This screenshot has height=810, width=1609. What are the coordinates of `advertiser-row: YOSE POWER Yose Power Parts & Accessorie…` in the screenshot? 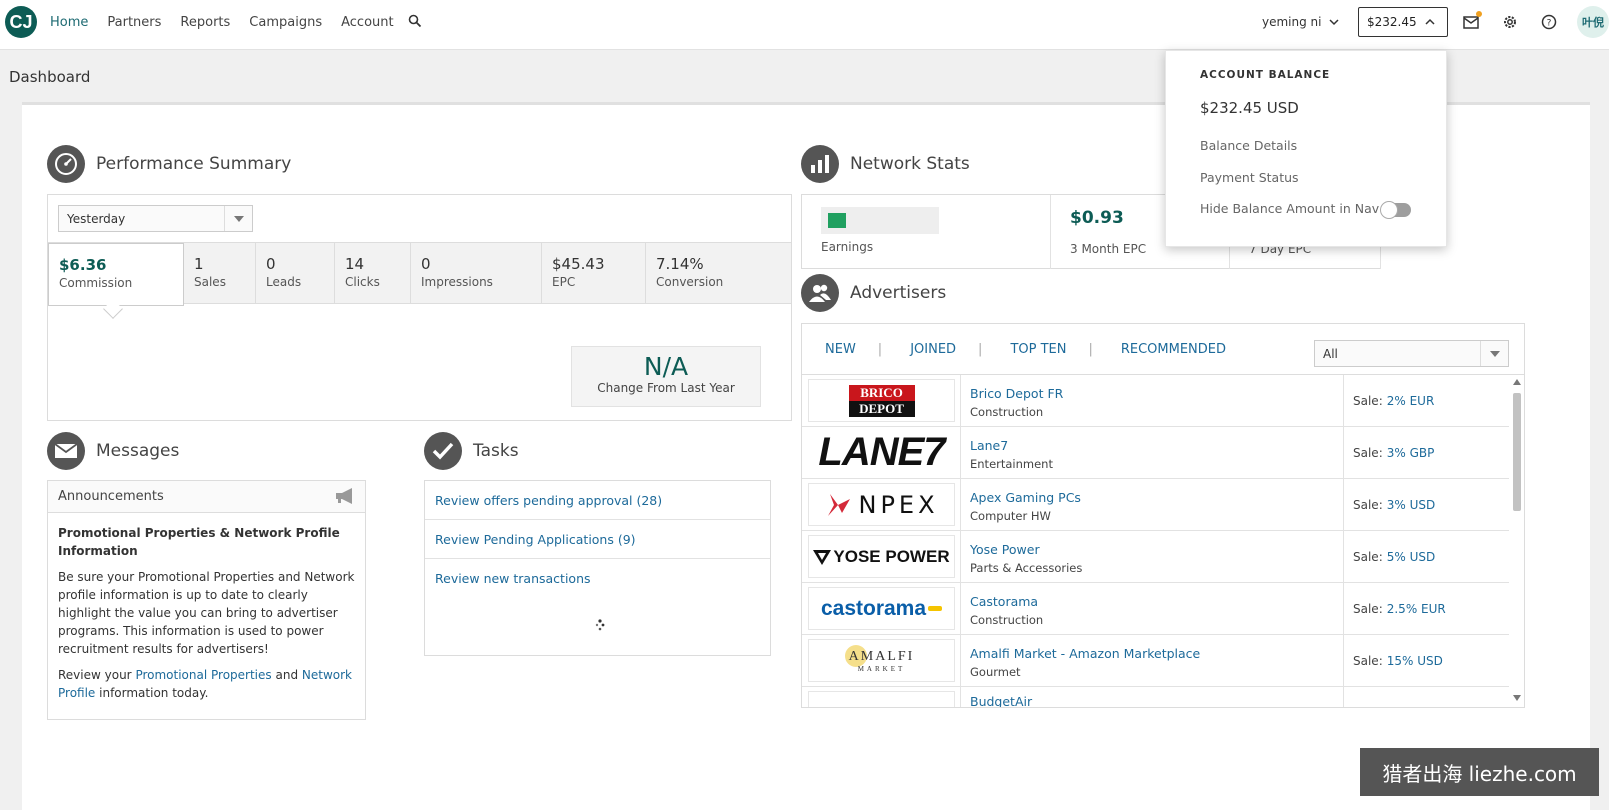 It's located at (1155, 557).